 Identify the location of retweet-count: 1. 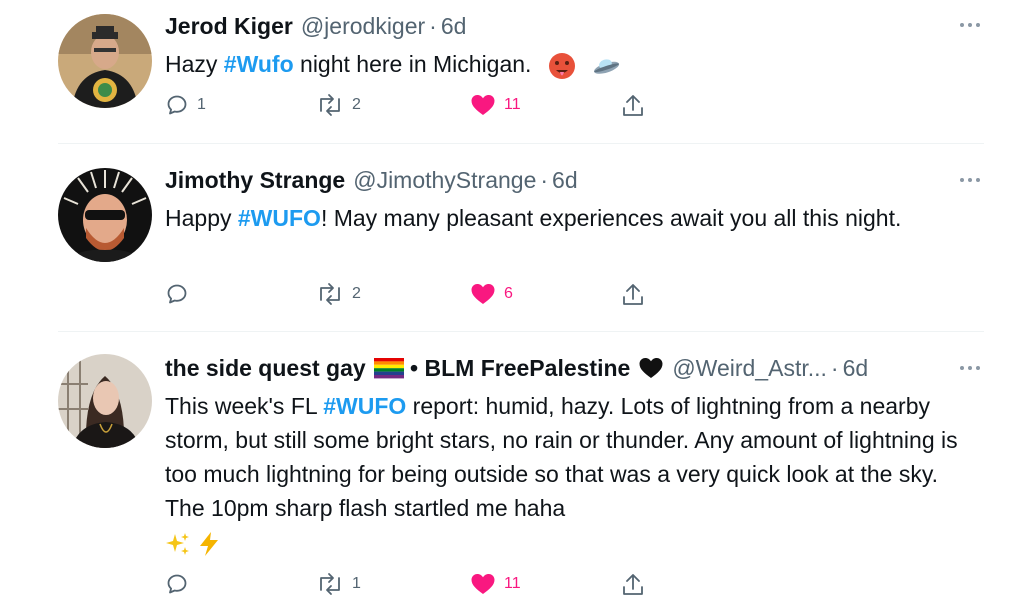
(356, 583).